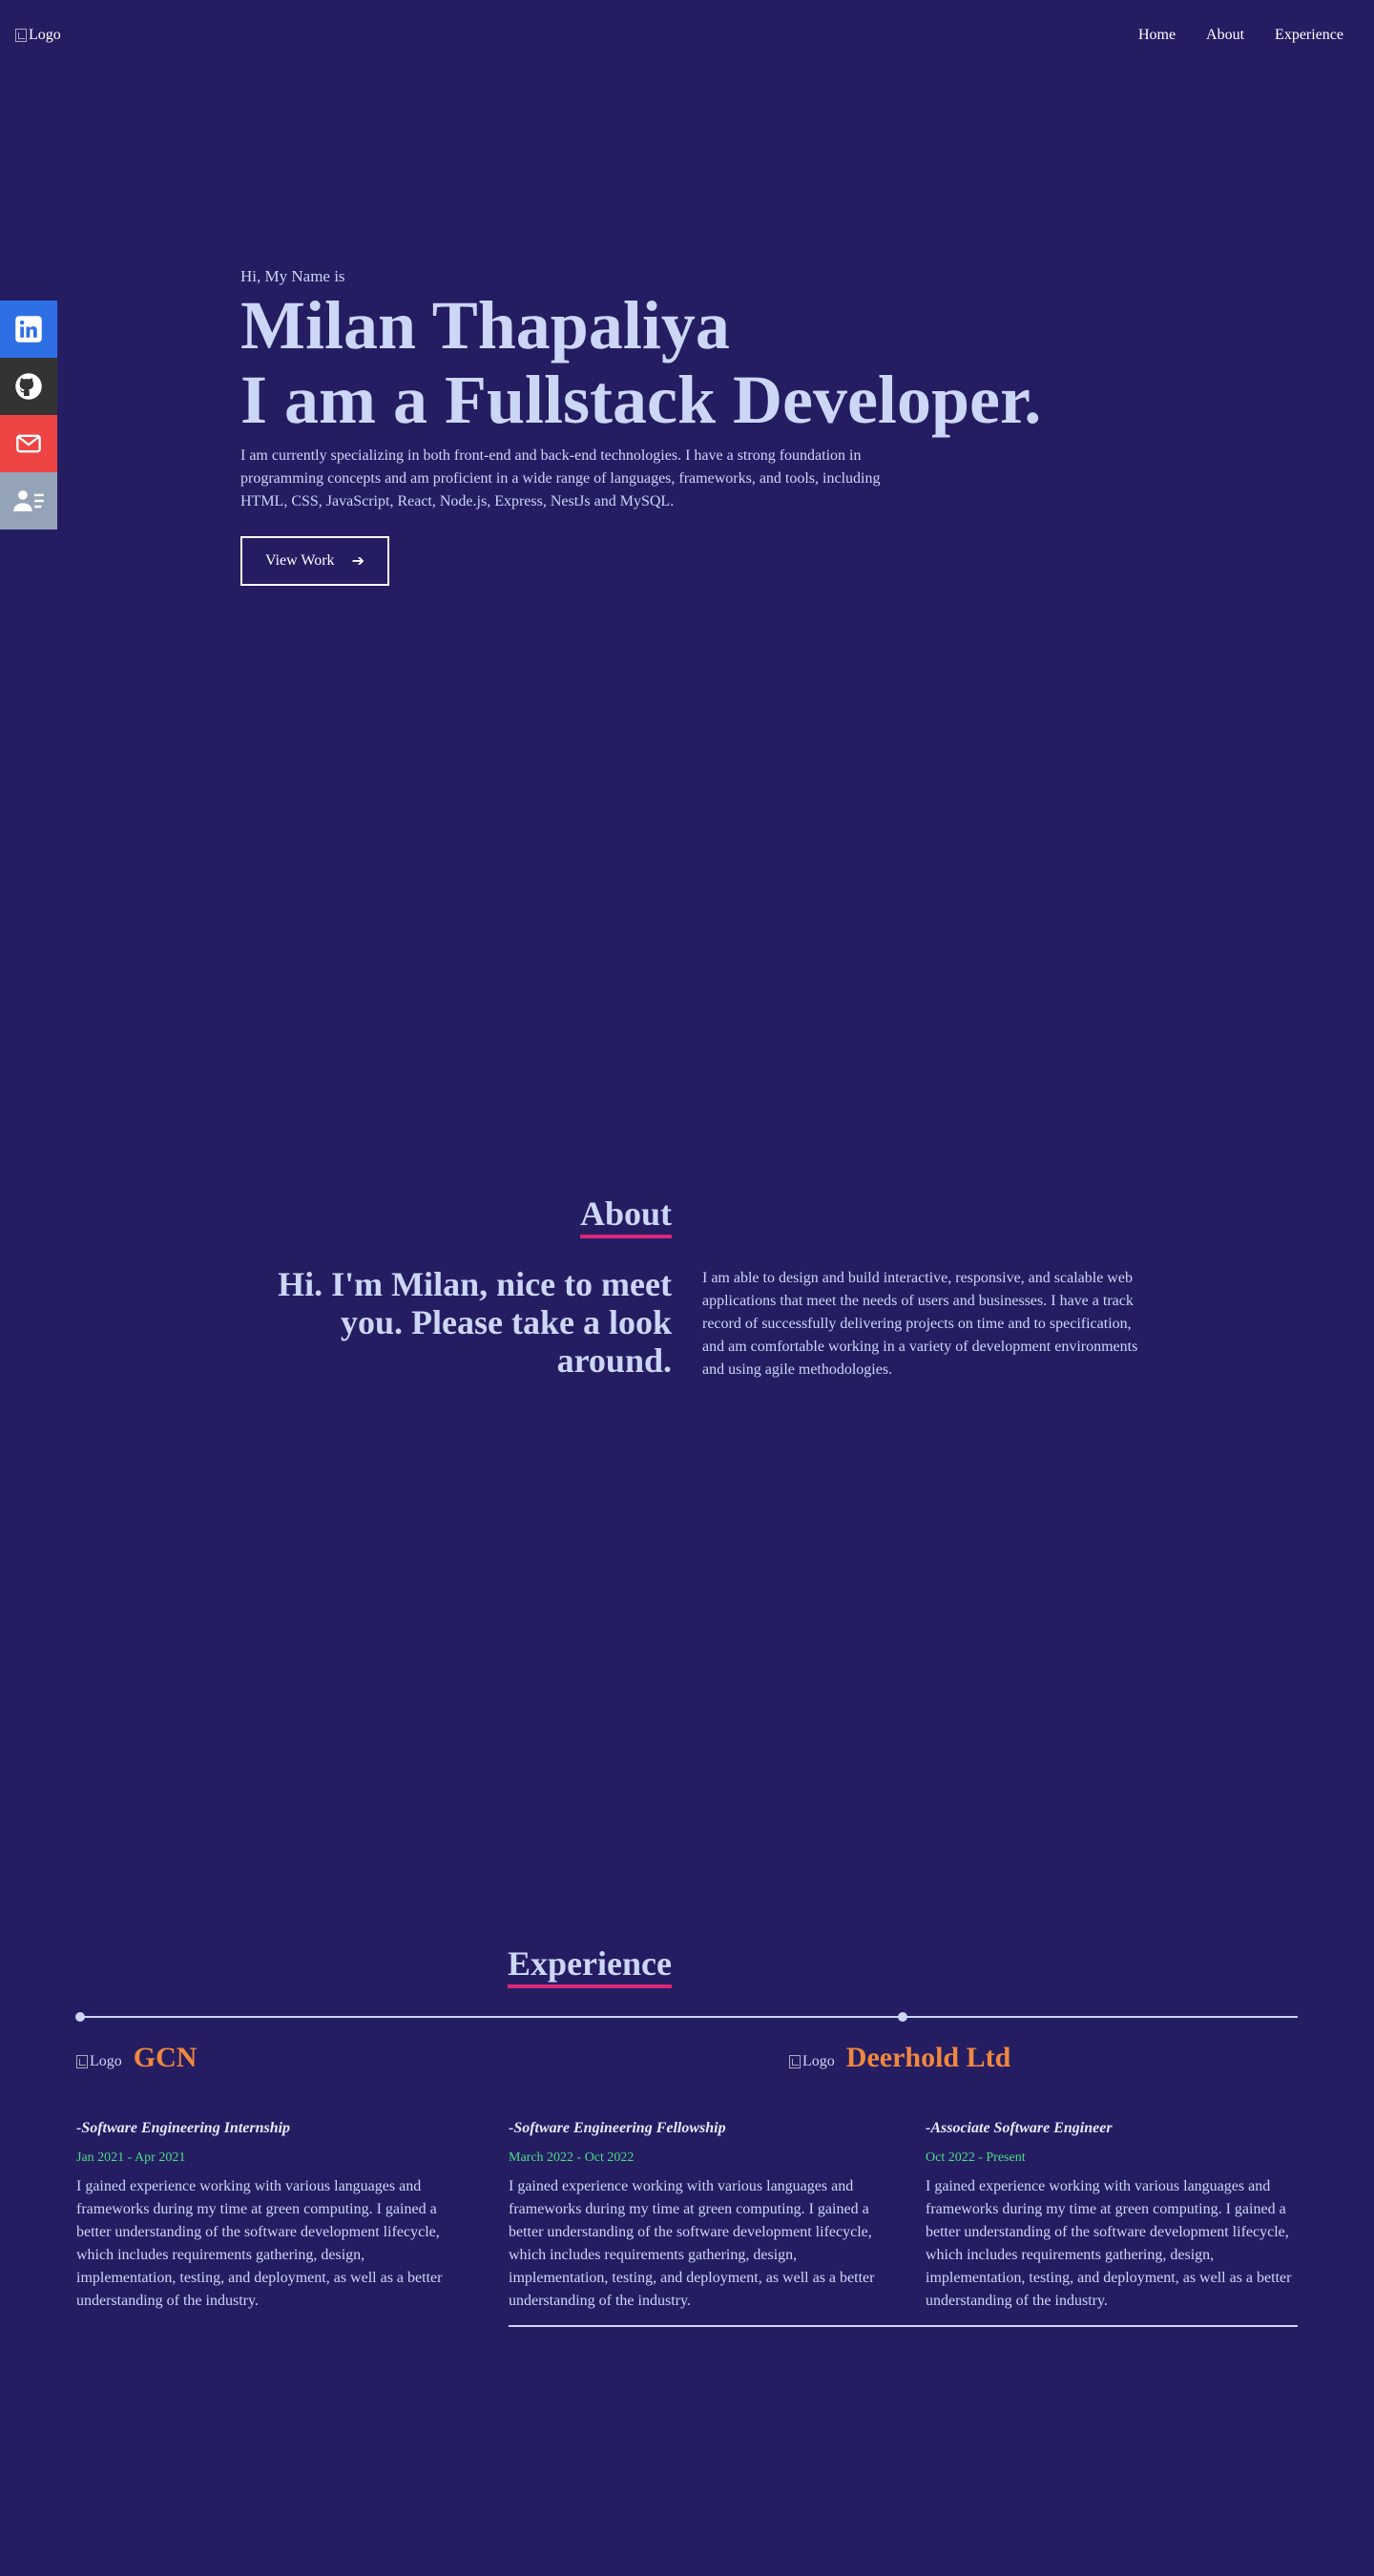 The image size is (1374, 2576). I want to click on about-title: About, so click(626, 1216).